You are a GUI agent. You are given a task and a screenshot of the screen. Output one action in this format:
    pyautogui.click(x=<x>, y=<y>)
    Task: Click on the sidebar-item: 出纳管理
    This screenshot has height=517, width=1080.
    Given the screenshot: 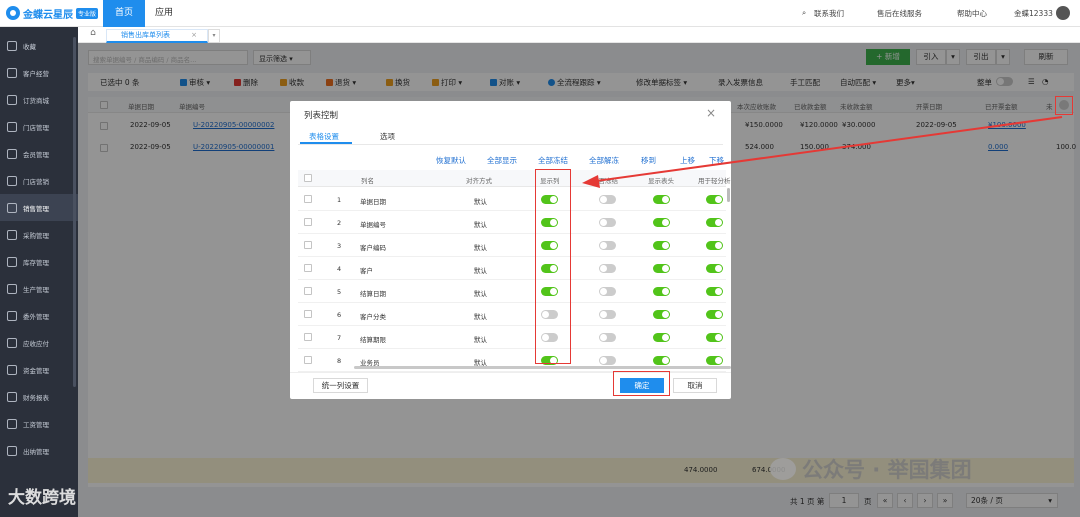 What is the action you would take?
    pyautogui.click(x=39, y=450)
    